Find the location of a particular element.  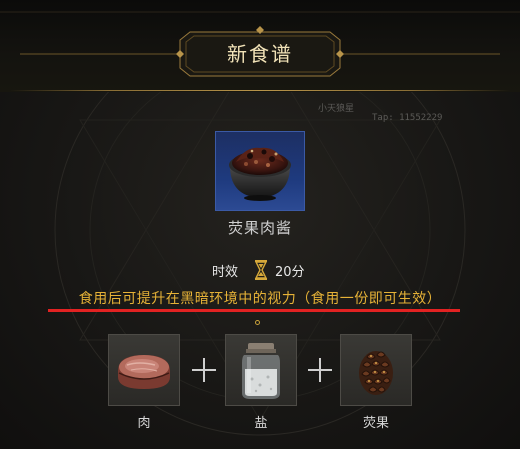

recipe-item-slot is located at coordinates (260, 171).